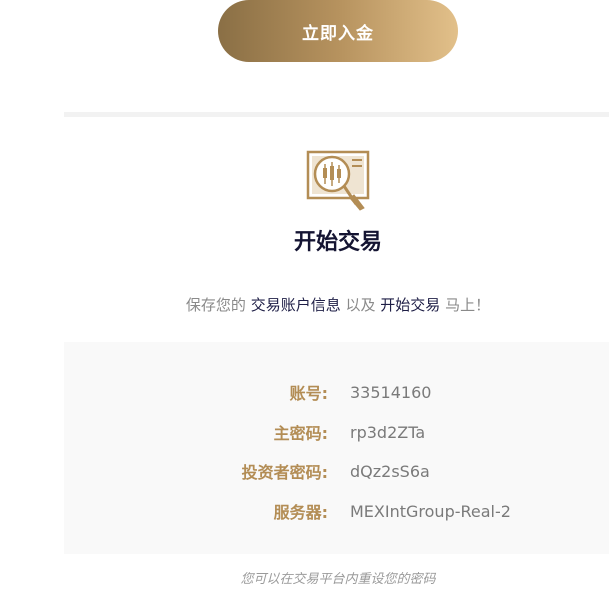 The height and width of the screenshot is (600, 609). I want to click on master-password-value: rp3d2ZTa, so click(388, 432).